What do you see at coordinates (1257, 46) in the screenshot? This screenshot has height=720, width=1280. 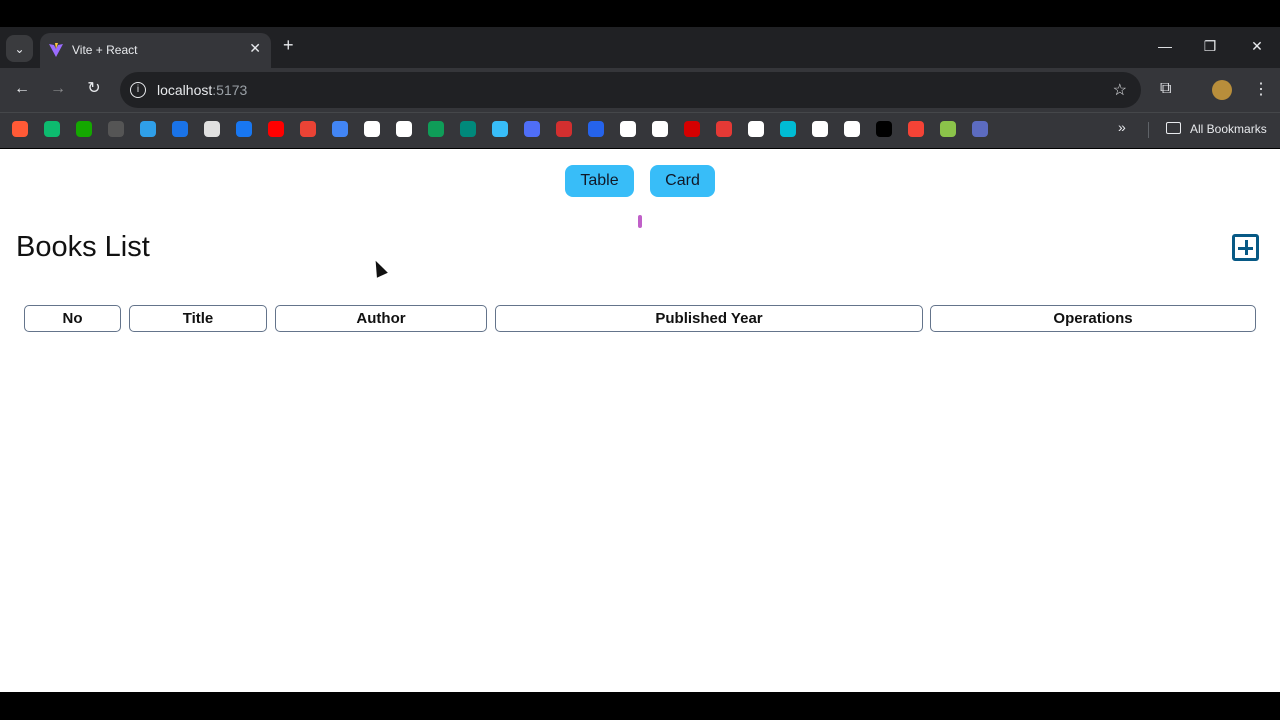 I see `window-close-icon: ✕` at bounding box center [1257, 46].